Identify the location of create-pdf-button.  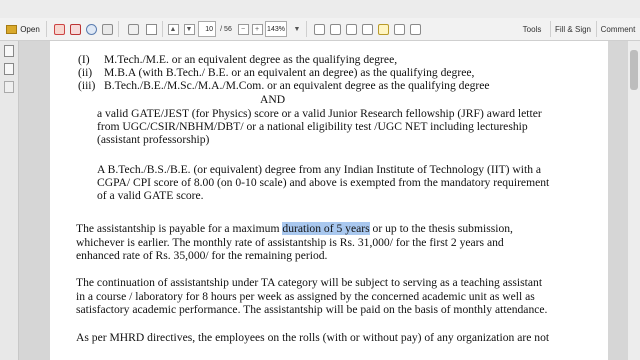
(59, 29).